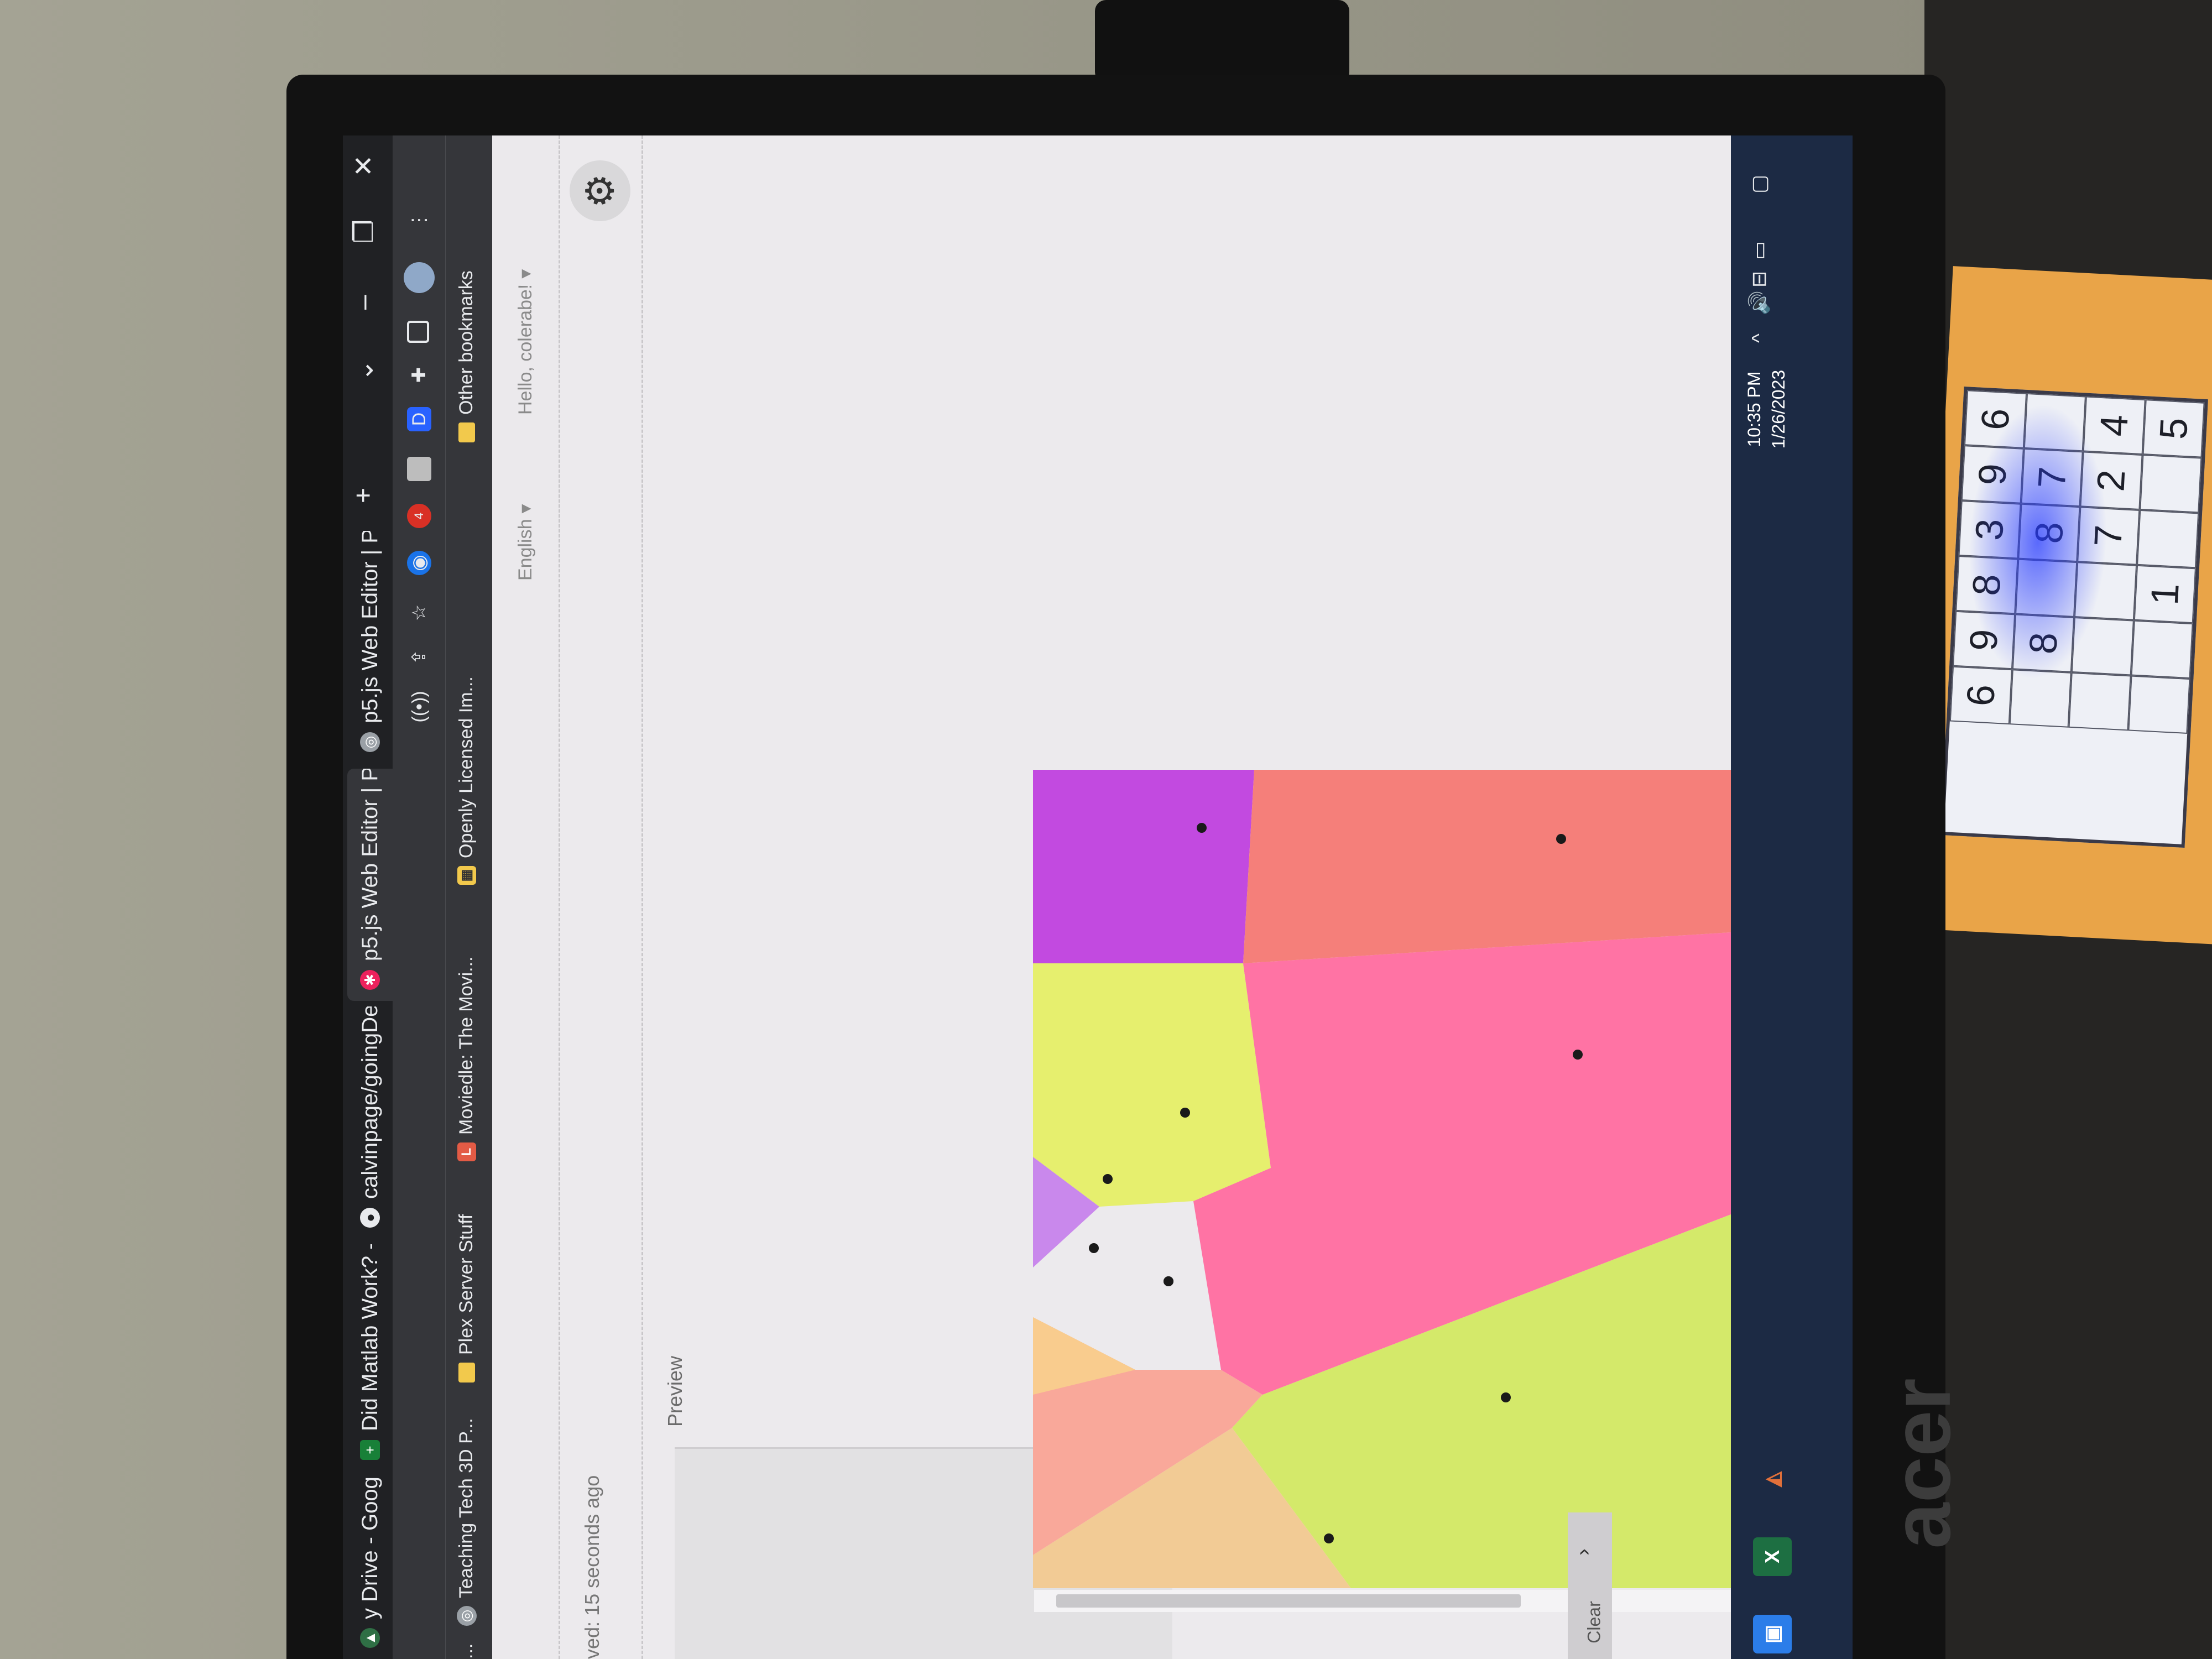 The height and width of the screenshot is (1659, 2212). Describe the element at coordinates (2038, 542) in the screenshot. I see `blue-light-glare` at that location.